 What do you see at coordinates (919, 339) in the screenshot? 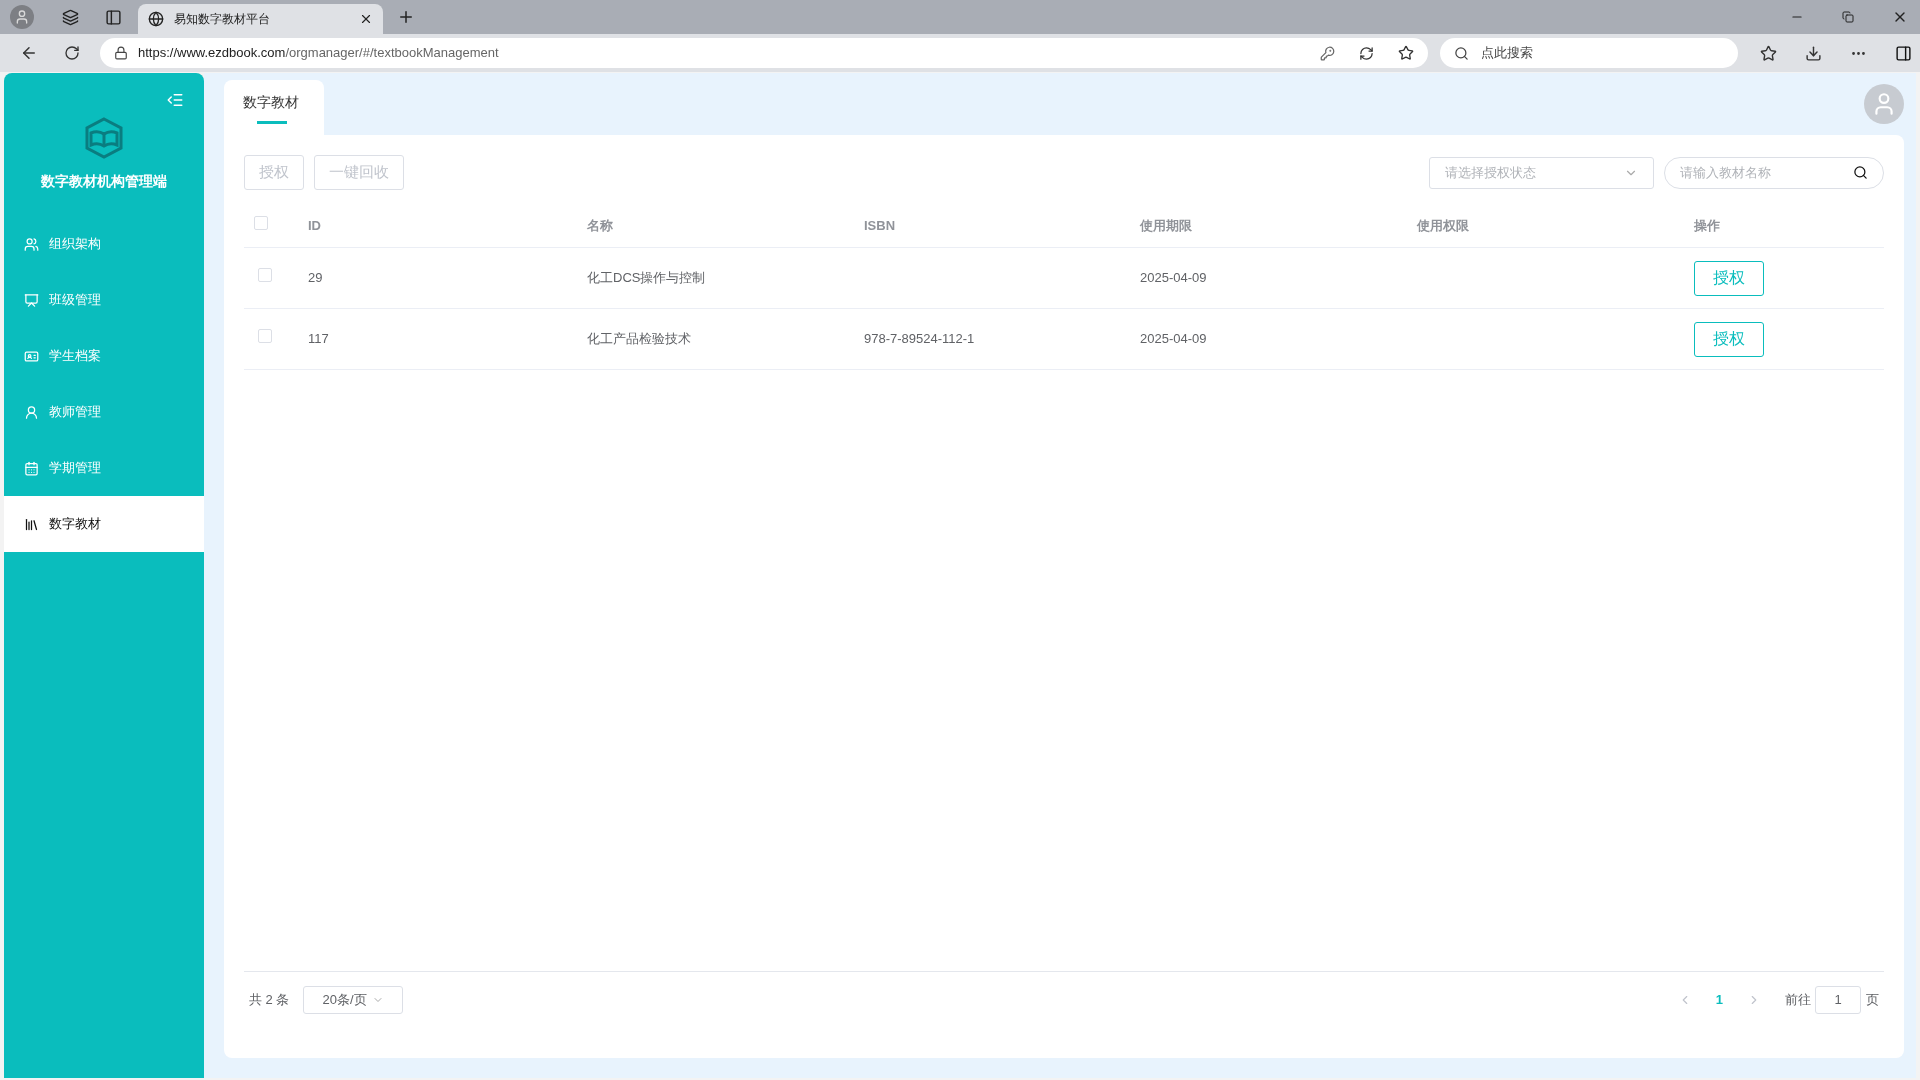
I see `table-cell: 978-7-89524-112-1` at bounding box center [919, 339].